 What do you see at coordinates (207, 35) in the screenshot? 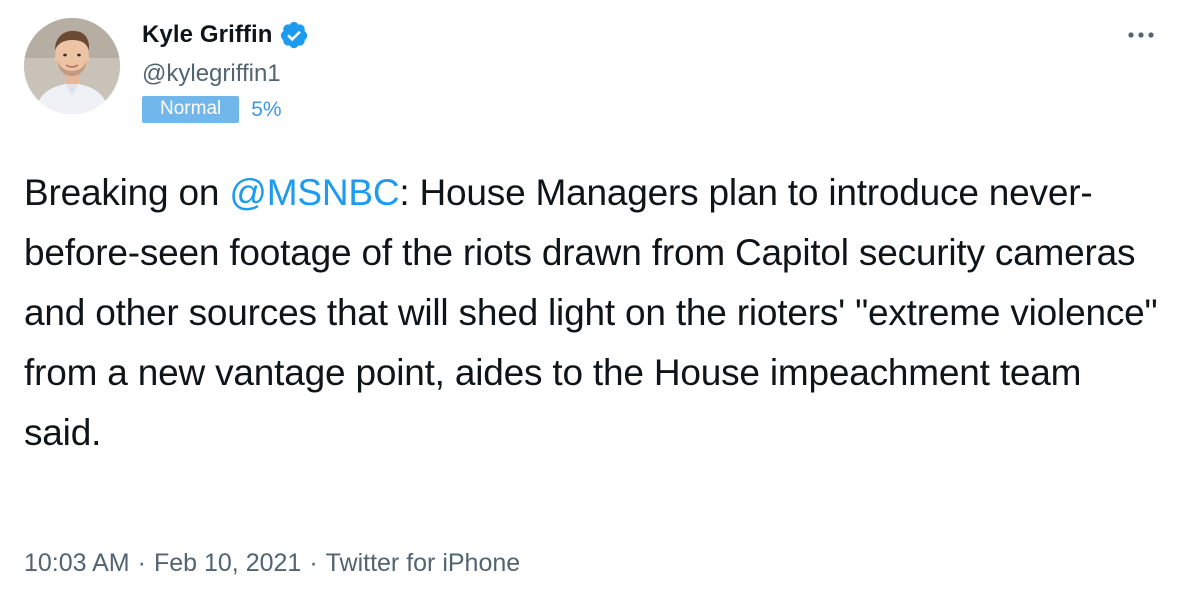
I see `display-name: Kyle Griffin` at bounding box center [207, 35].